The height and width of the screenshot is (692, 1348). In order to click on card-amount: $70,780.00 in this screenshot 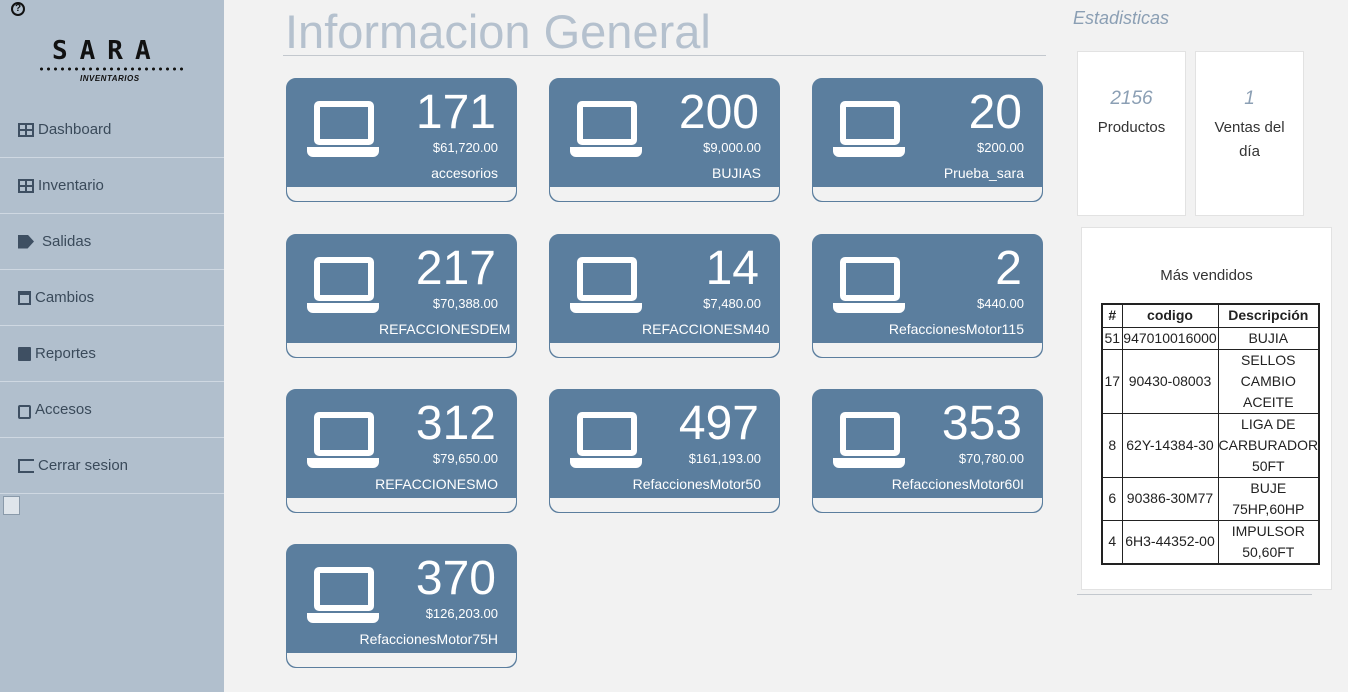, I will do `click(991, 458)`.